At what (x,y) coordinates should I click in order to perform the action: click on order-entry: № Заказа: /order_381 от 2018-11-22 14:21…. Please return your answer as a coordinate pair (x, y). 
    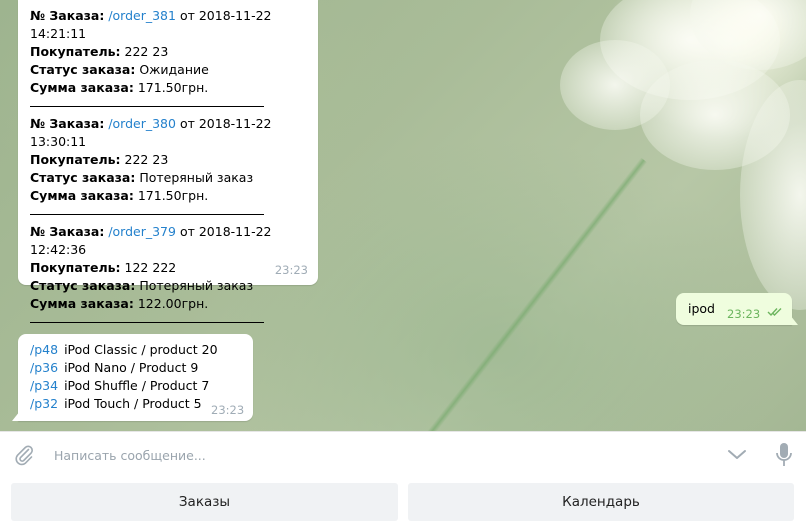
    Looking at the image, I should click on (168, 52).